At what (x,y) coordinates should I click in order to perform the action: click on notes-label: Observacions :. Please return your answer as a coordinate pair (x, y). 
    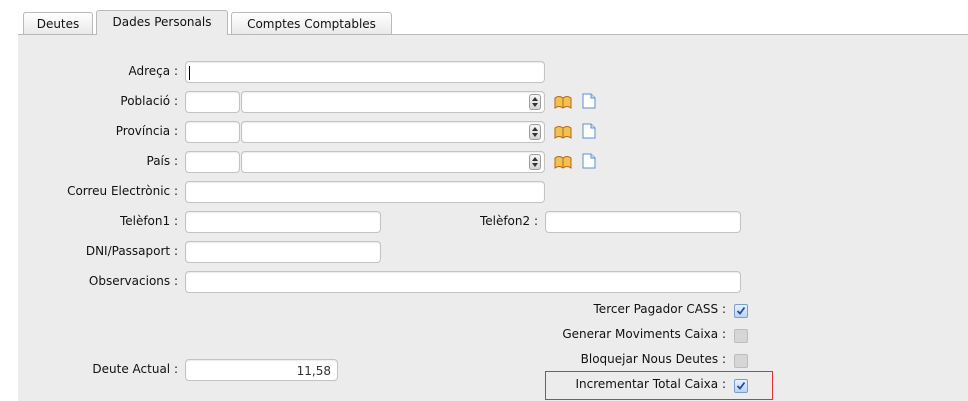
    Looking at the image, I should click on (133, 281).